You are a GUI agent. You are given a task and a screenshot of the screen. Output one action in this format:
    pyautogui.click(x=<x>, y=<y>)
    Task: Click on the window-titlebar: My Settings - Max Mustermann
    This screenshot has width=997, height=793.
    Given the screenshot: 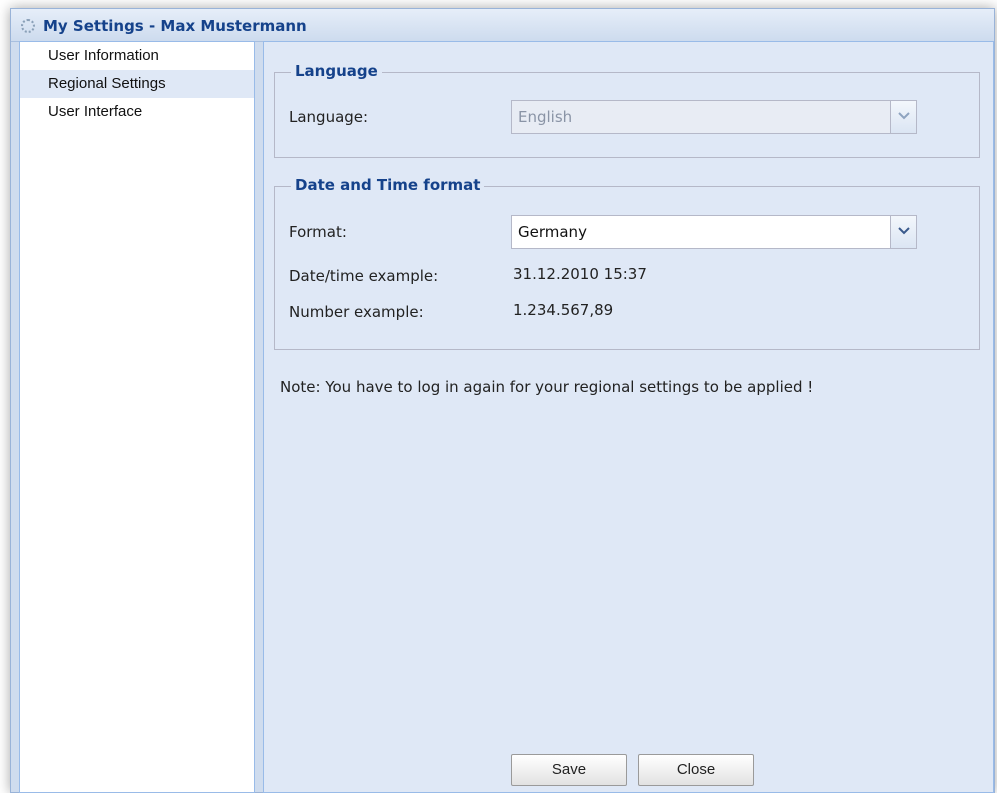 What is the action you would take?
    pyautogui.click(x=502, y=25)
    